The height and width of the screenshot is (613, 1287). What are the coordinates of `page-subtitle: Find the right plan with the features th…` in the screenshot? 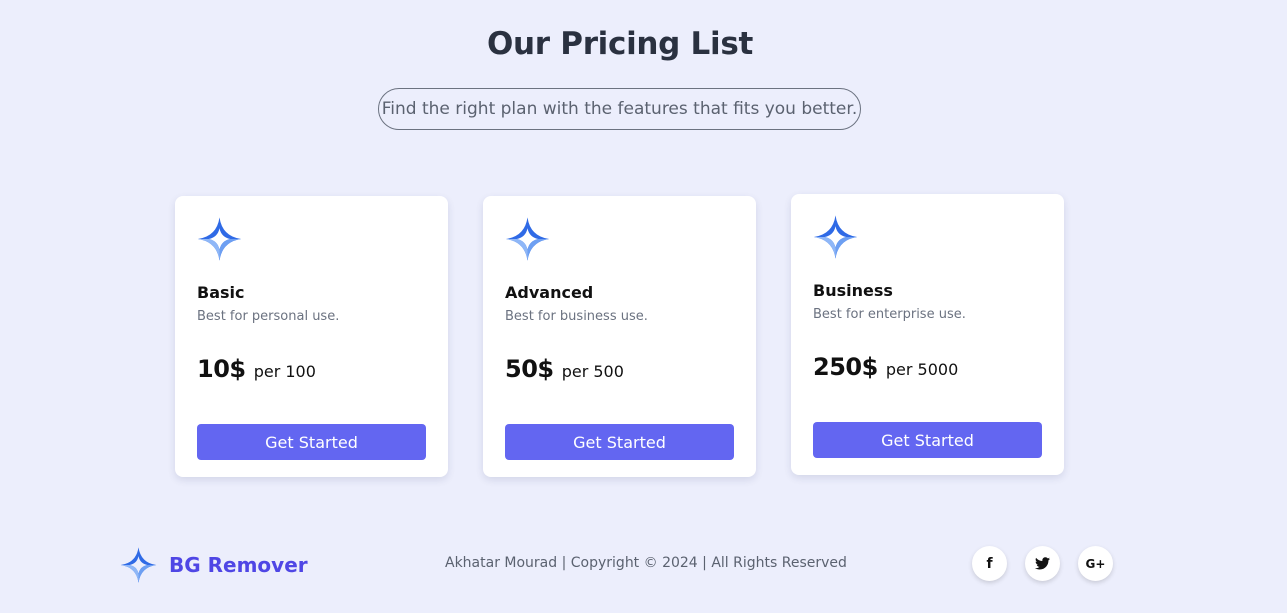 It's located at (619, 109).